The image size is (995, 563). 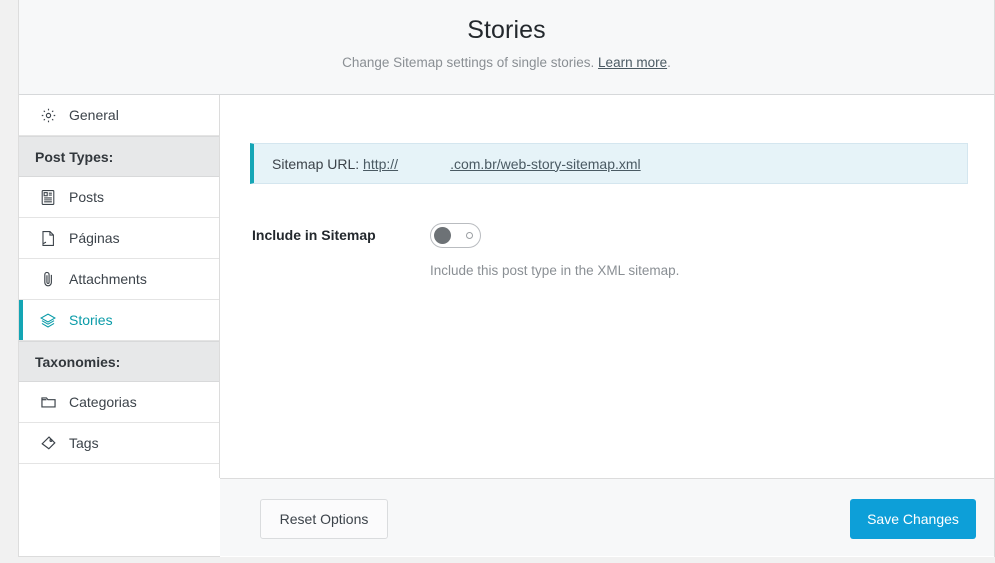 I want to click on sidebar-item-label: Páginas, so click(x=94, y=238).